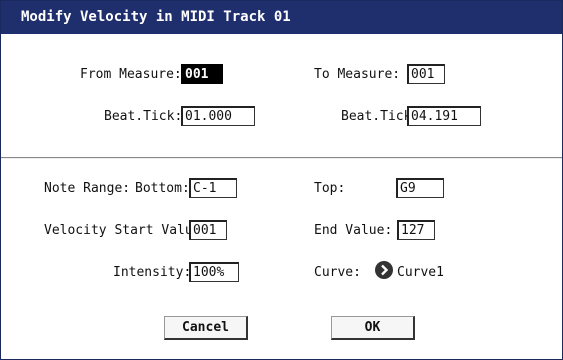  I want to click on top-label: Top:, so click(330, 188).